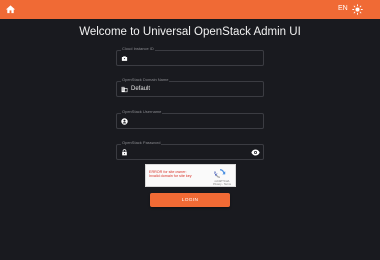  What do you see at coordinates (190, 32) in the screenshot?
I see `page-title: Welcome to Universal OpenStack Admin UI` at bounding box center [190, 32].